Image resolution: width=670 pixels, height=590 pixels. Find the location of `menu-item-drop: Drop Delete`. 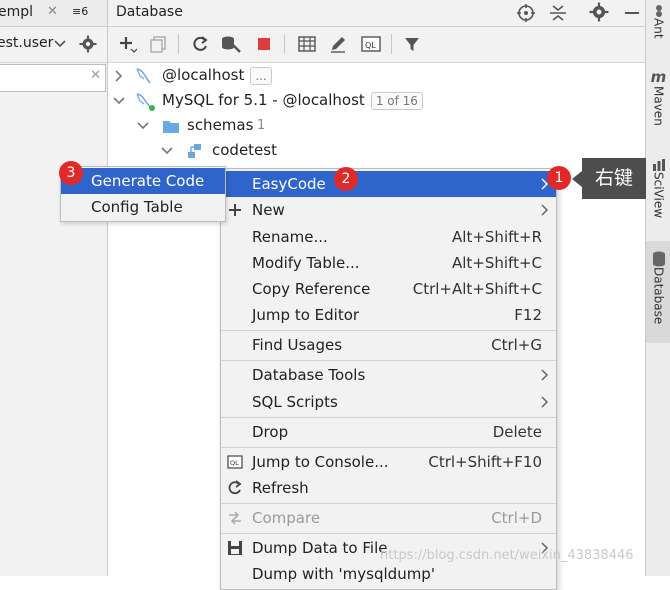

menu-item-drop: Drop Delete is located at coordinates (388, 432).